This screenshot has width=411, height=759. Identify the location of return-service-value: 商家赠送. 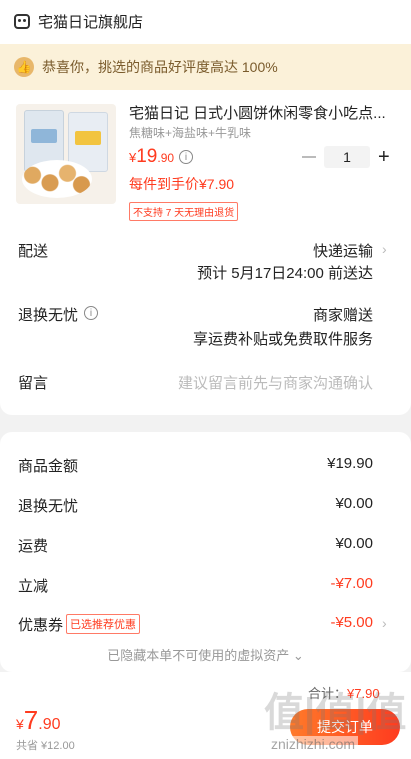
(342, 315).